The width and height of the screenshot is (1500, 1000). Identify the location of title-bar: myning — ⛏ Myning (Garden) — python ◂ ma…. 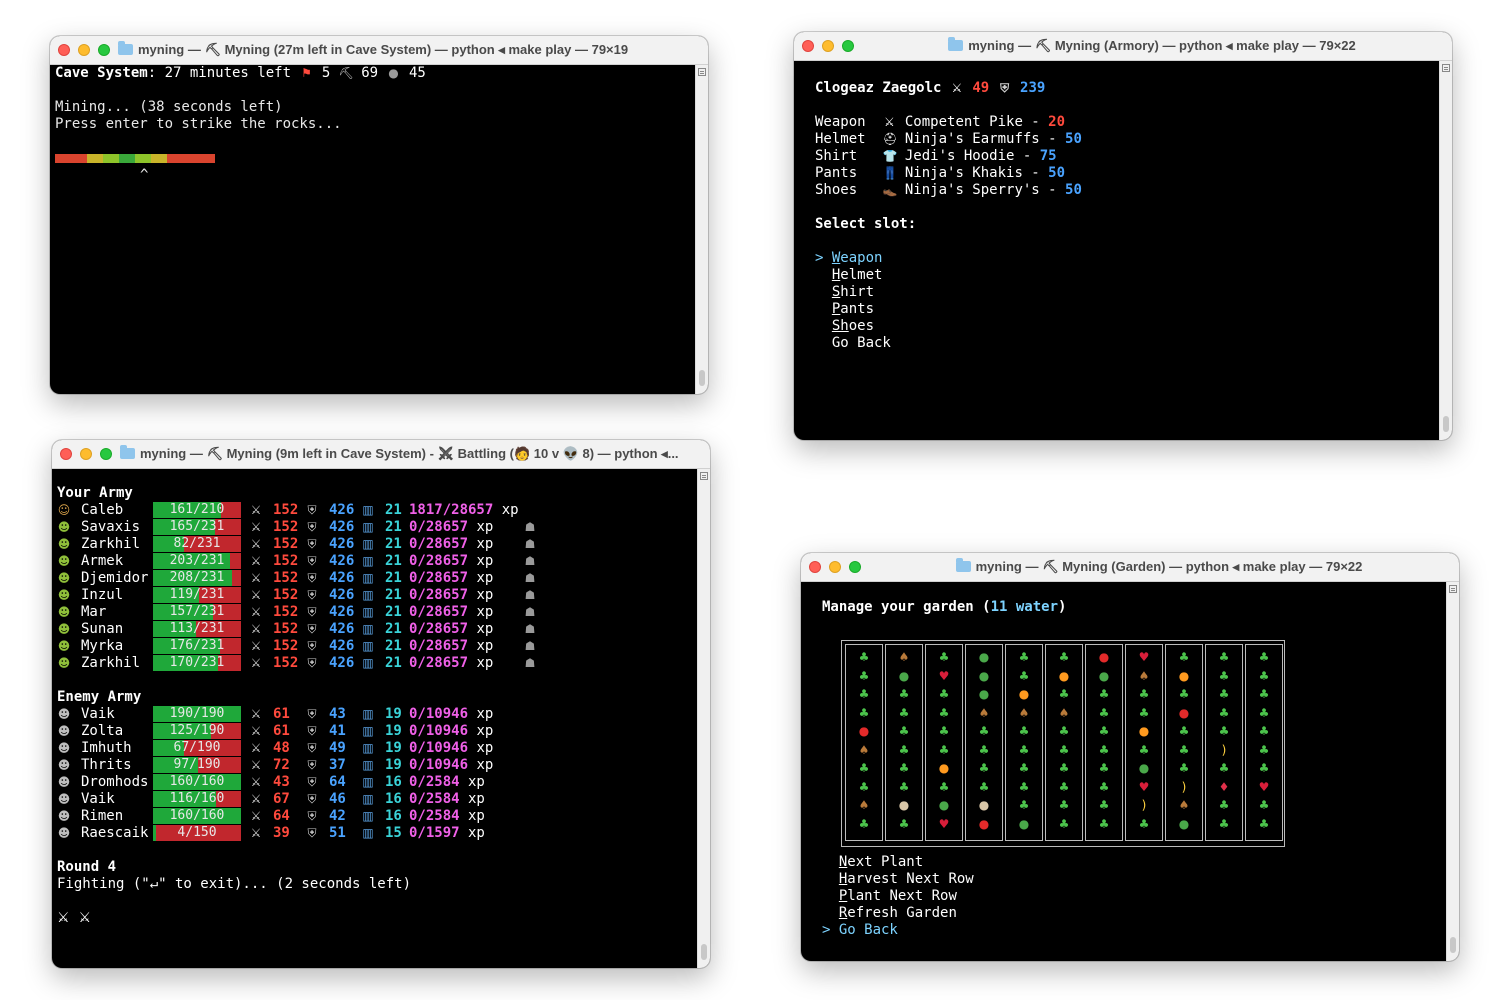
(1130, 567).